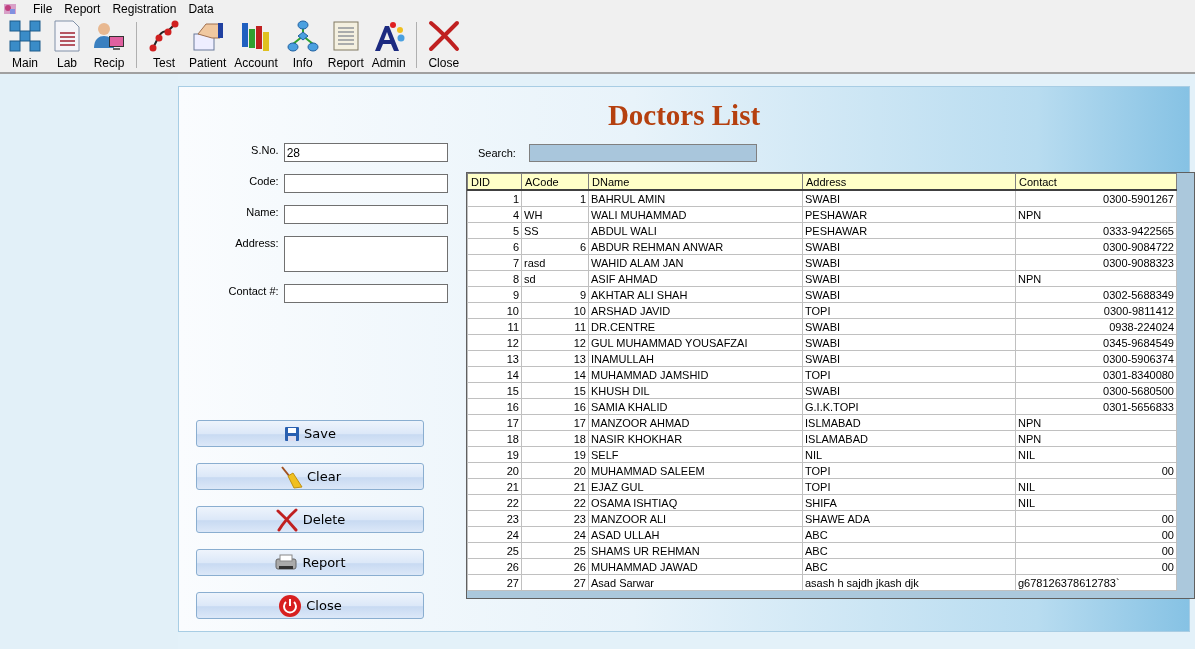  What do you see at coordinates (695, 326) in the screenshot?
I see `table-cell: DR.CENTRE` at bounding box center [695, 326].